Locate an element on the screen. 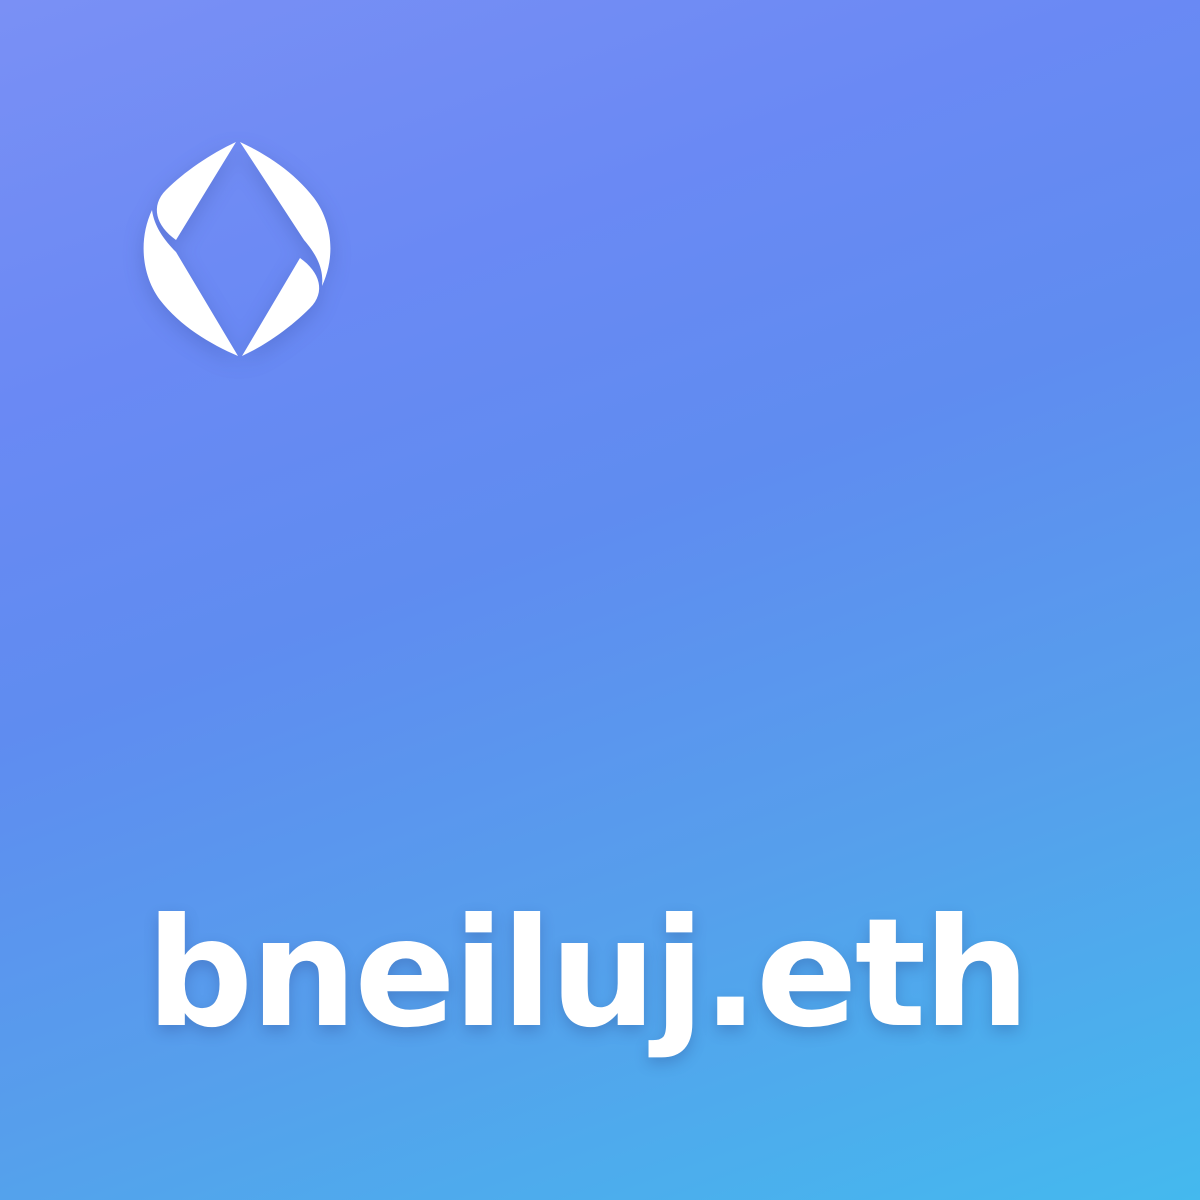  ens-domain-name: bneiluj.eth is located at coordinates (588, 974).